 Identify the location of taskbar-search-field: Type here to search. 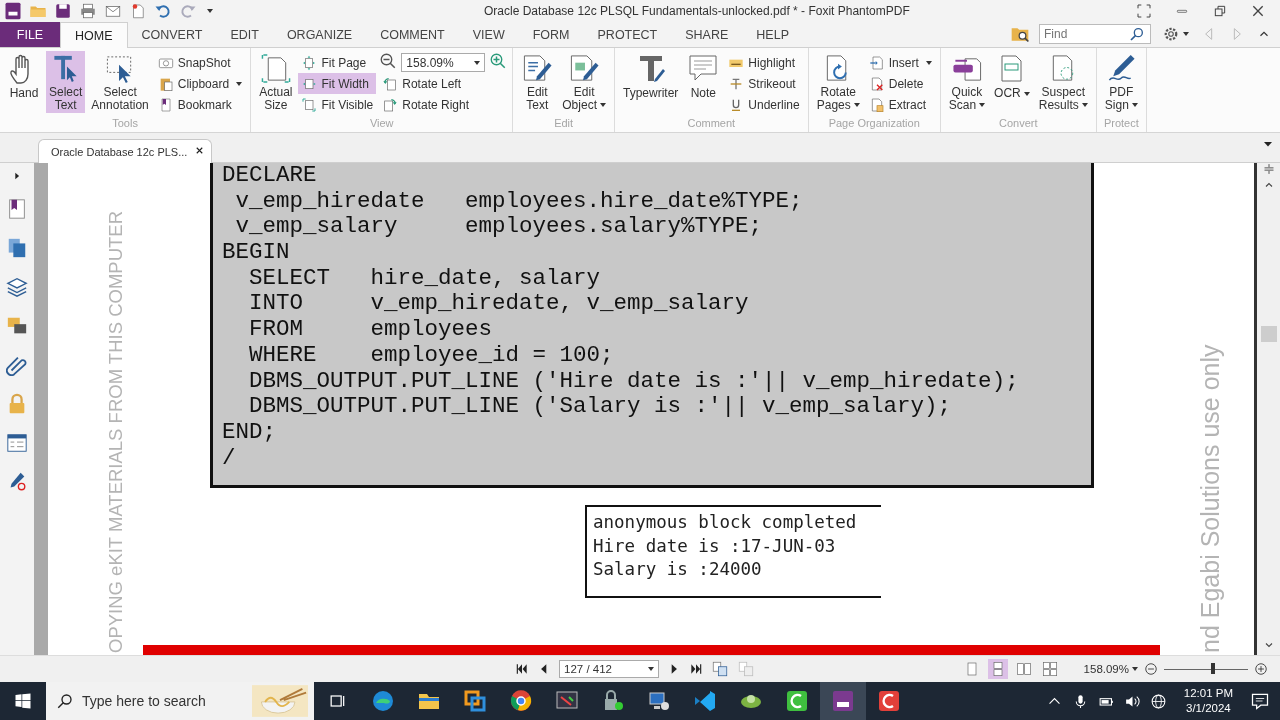
(180, 701).